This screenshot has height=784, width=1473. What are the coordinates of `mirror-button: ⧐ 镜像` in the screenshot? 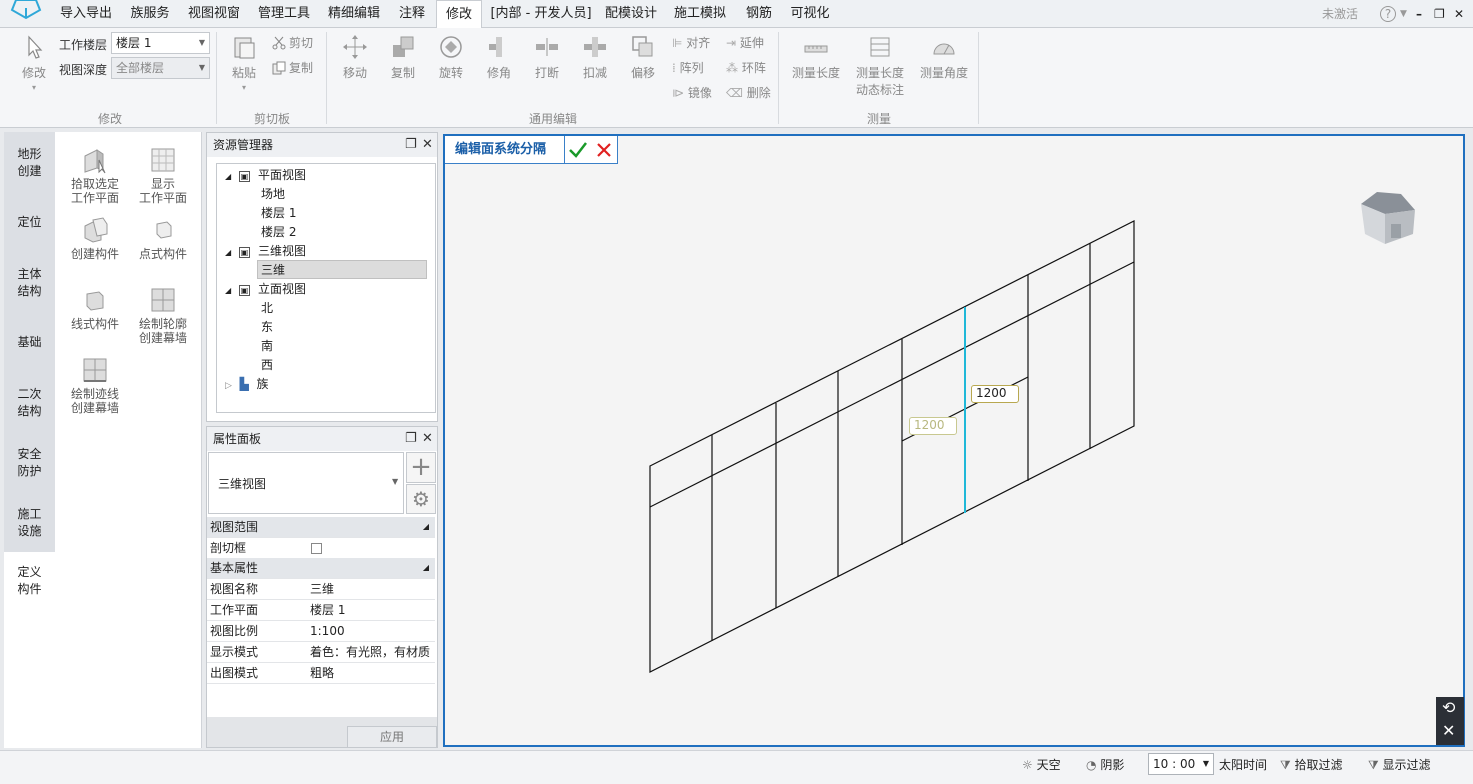 It's located at (692, 93).